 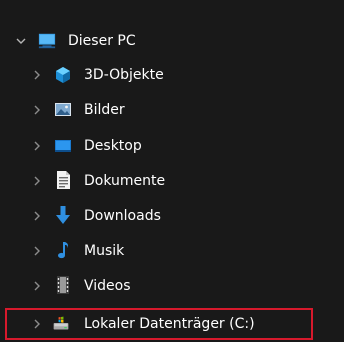 I want to click on tree-item-desktop: Desktop, so click(x=172, y=146).